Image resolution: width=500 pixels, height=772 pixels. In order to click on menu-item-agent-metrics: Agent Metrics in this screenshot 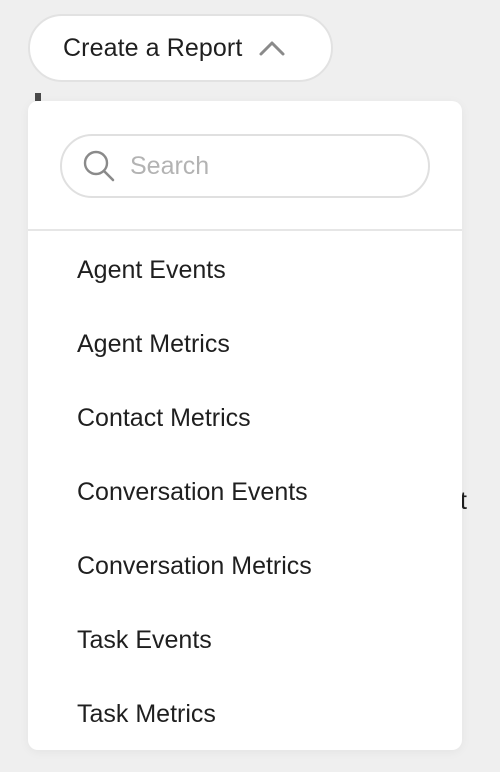, I will do `click(245, 344)`.